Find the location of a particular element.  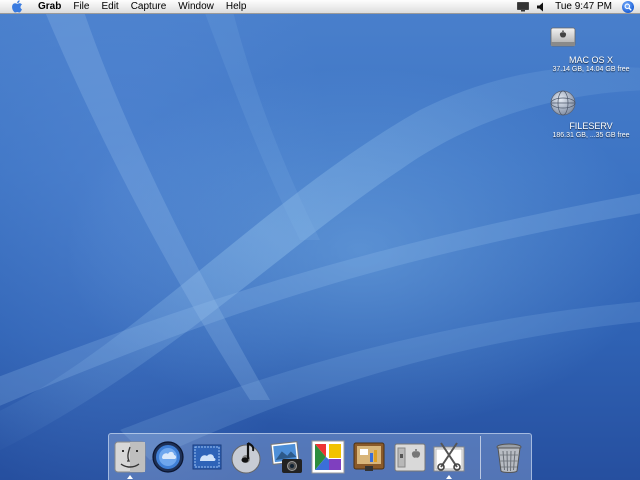

trash-icon is located at coordinates (509, 458).